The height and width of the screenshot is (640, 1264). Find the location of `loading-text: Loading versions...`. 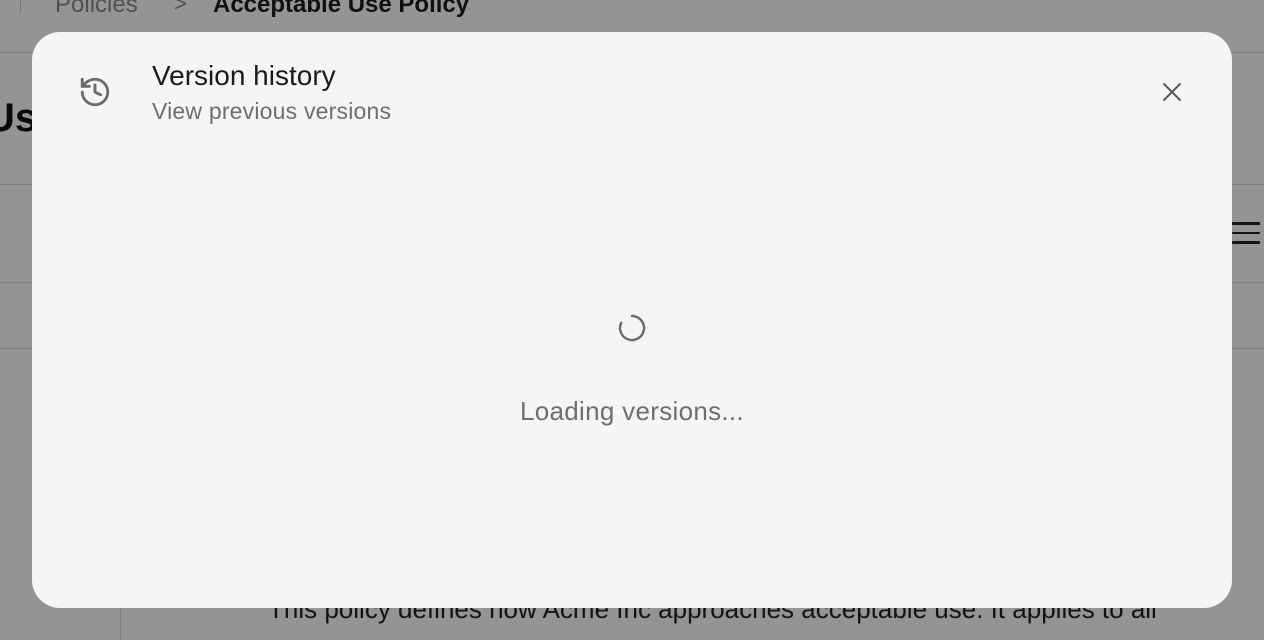

loading-text: Loading versions... is located at coordinates (632, 411).